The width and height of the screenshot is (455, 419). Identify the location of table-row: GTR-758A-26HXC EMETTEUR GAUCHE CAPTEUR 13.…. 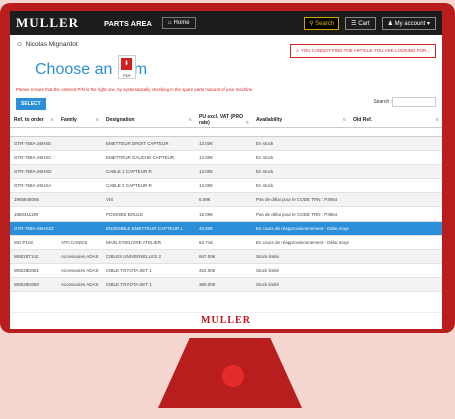
(226, 158).